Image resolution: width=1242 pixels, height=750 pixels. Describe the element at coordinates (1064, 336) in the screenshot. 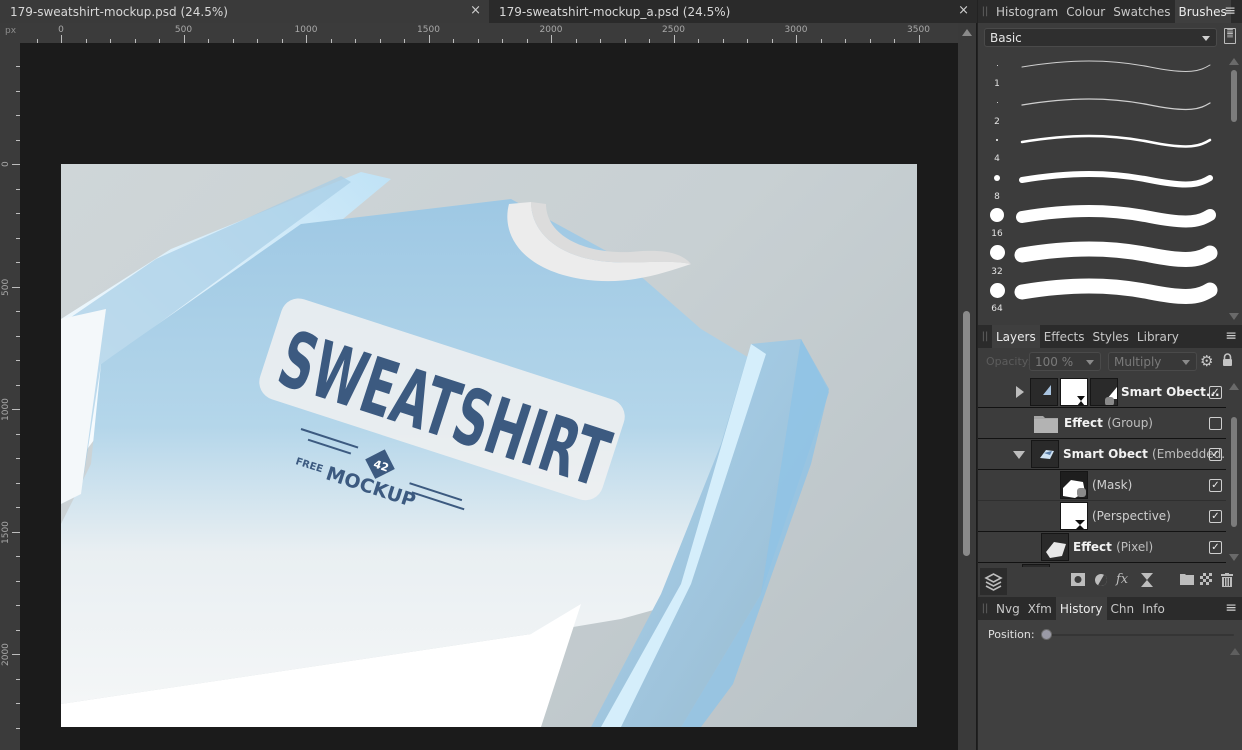

I see `tab-effects: Effects` at that location.